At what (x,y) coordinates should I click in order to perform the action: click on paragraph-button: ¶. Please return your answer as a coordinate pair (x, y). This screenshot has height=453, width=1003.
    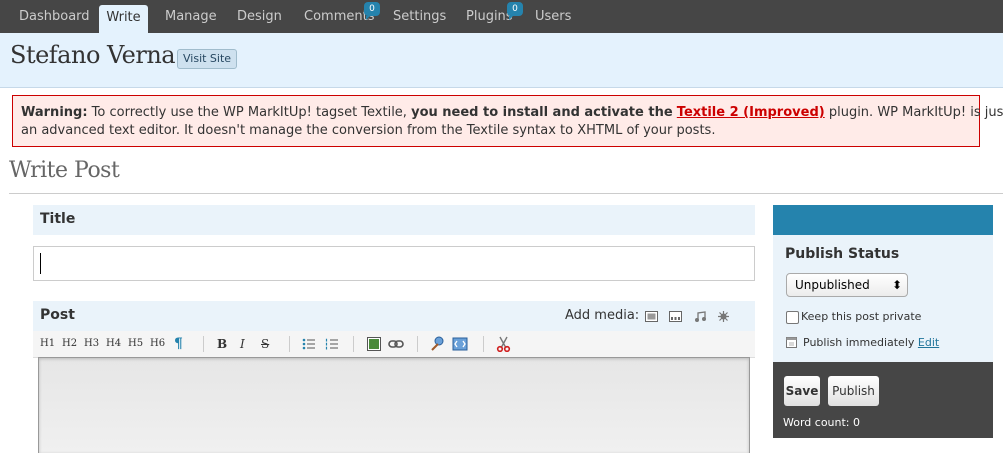
    Looking at the image, I should click on (178, 344).